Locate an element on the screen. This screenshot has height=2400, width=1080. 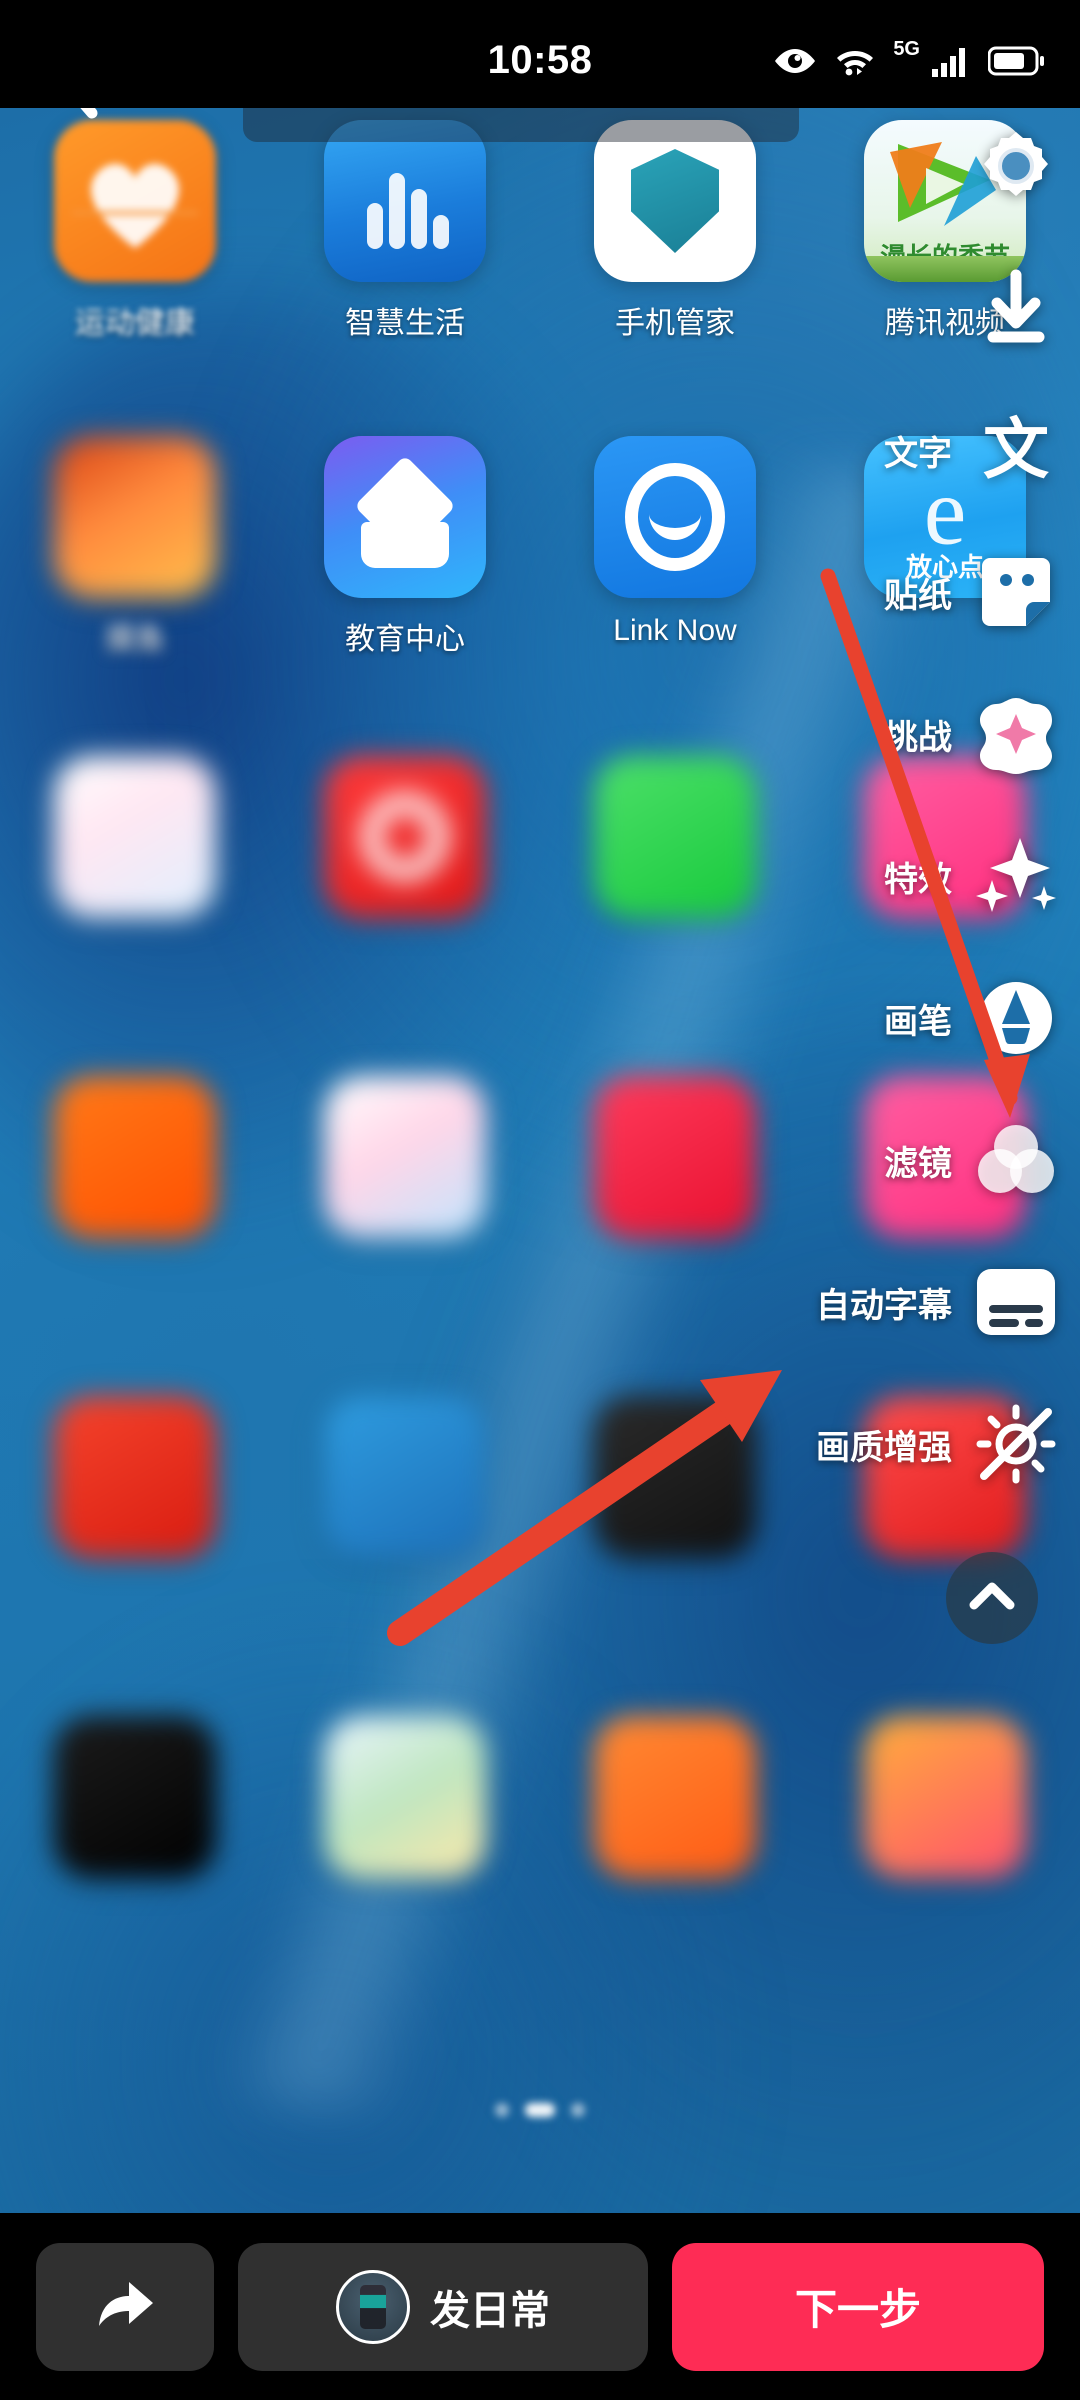
status-bar-icons: 5G is located at coordinates (908, 60).